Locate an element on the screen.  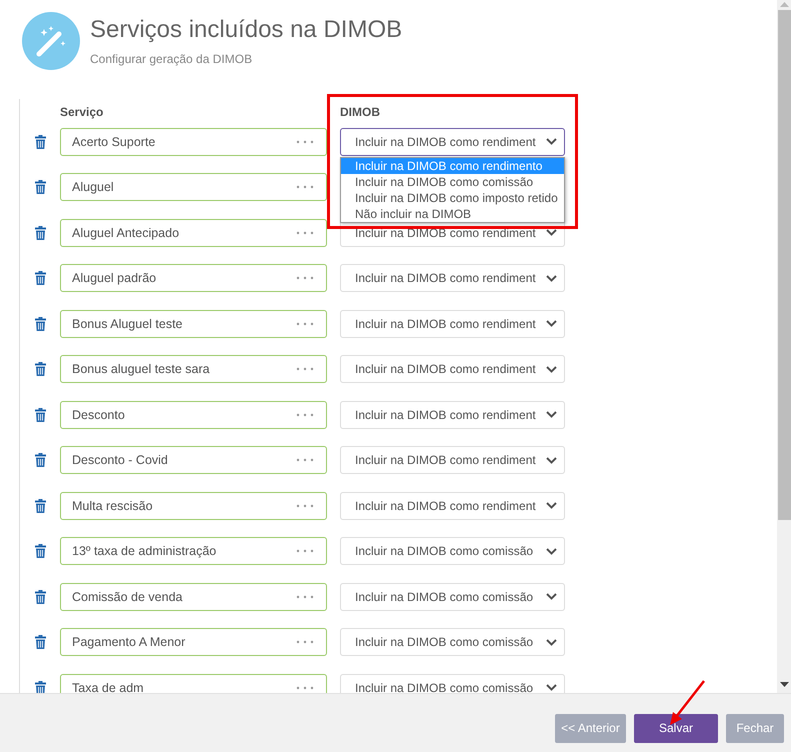
column-header: DIMOB is located at coordinates (360, 112).